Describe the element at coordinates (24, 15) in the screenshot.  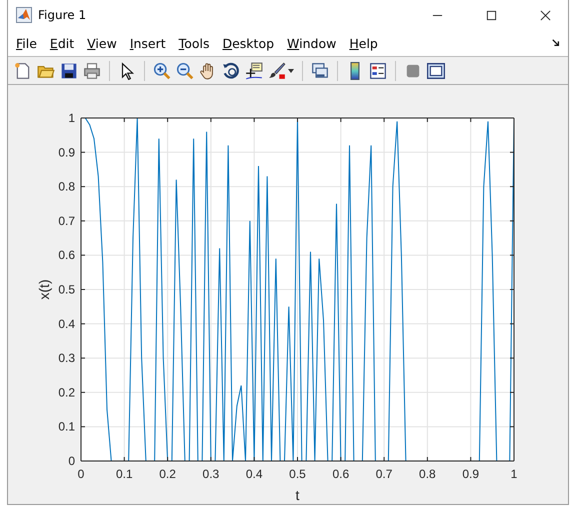
I see `app-icon` at that location.